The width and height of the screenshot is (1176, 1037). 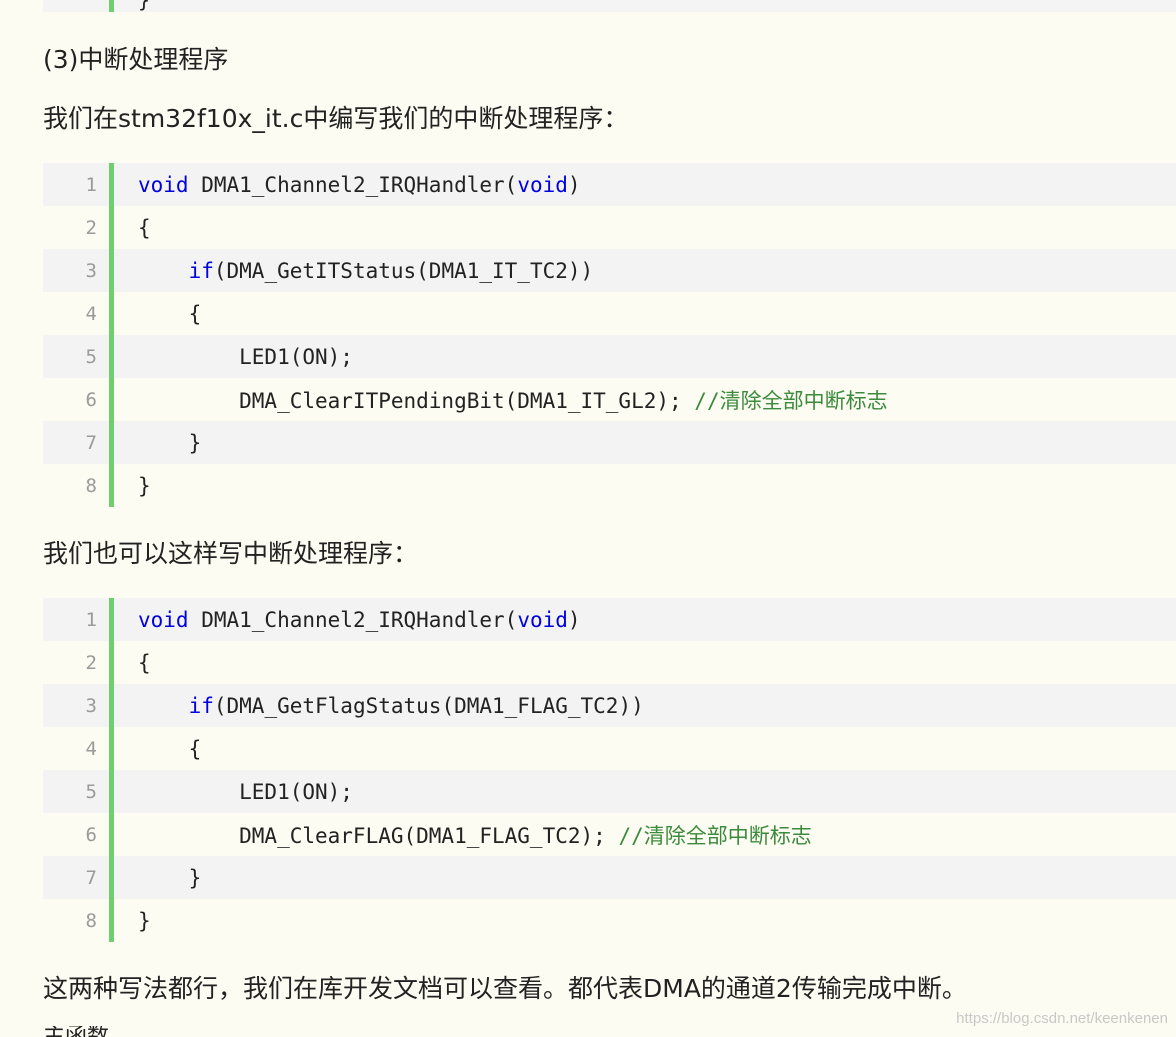 I want to click on previous-code-block-fragment: }, so click(x=609, y=6).